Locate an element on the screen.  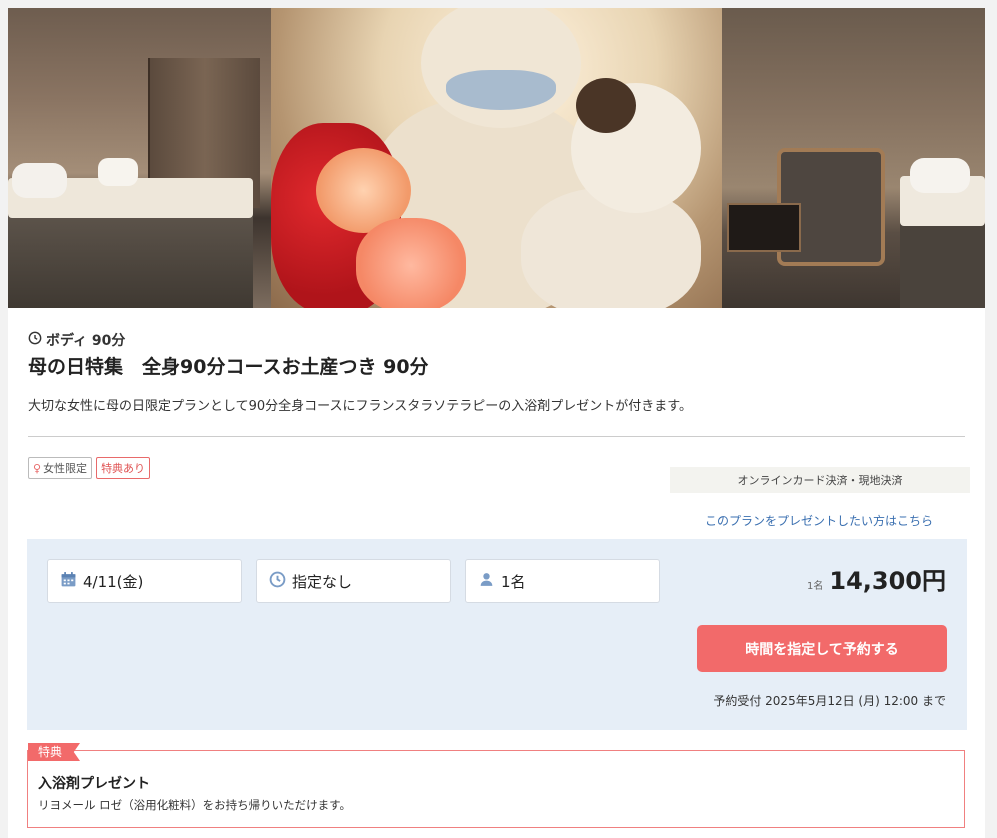
date-selector: 4/11(金) is located at coordinates (144, 581).